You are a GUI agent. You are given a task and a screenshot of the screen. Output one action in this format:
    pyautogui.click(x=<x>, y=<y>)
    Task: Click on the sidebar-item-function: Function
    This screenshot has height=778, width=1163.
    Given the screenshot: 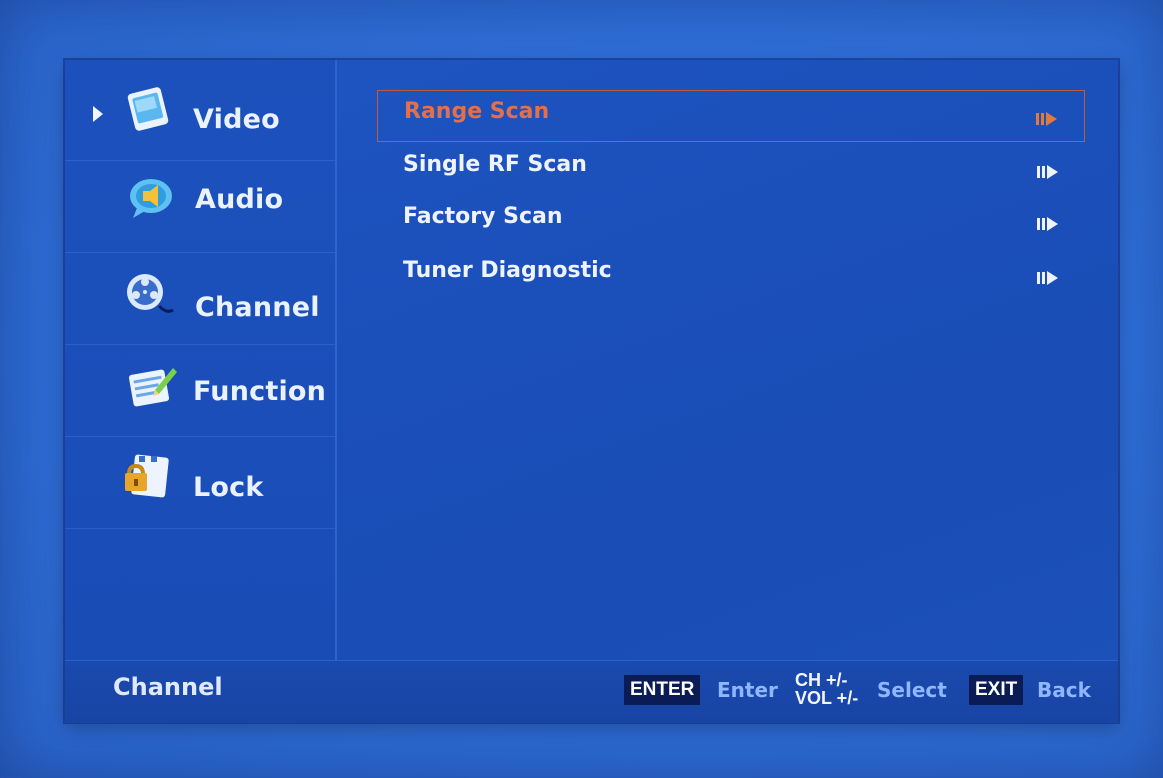 What is the action you would take?
    pyautogui.click(x=200, y=390)
    